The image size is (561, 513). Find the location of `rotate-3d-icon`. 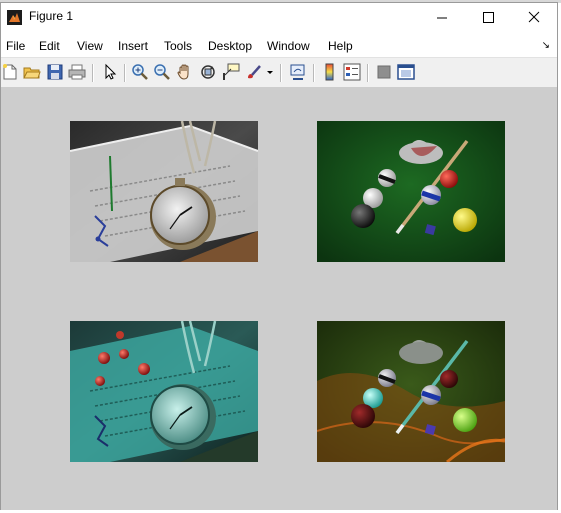

rotate-3d-icon is located at coordinates (208, 72).